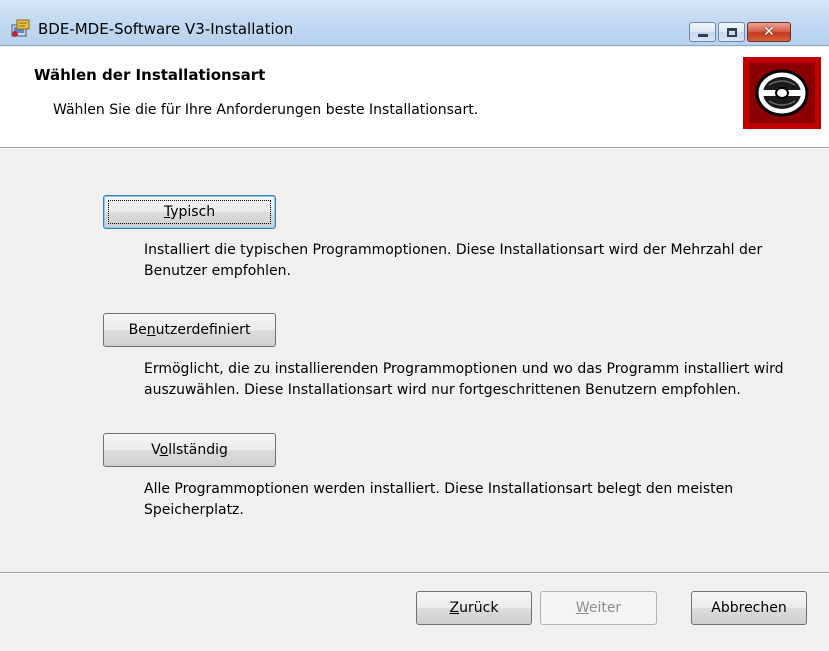  Describe the element at coordinates (414, 573) in the screenshot. I see `footer-separator` at that location.